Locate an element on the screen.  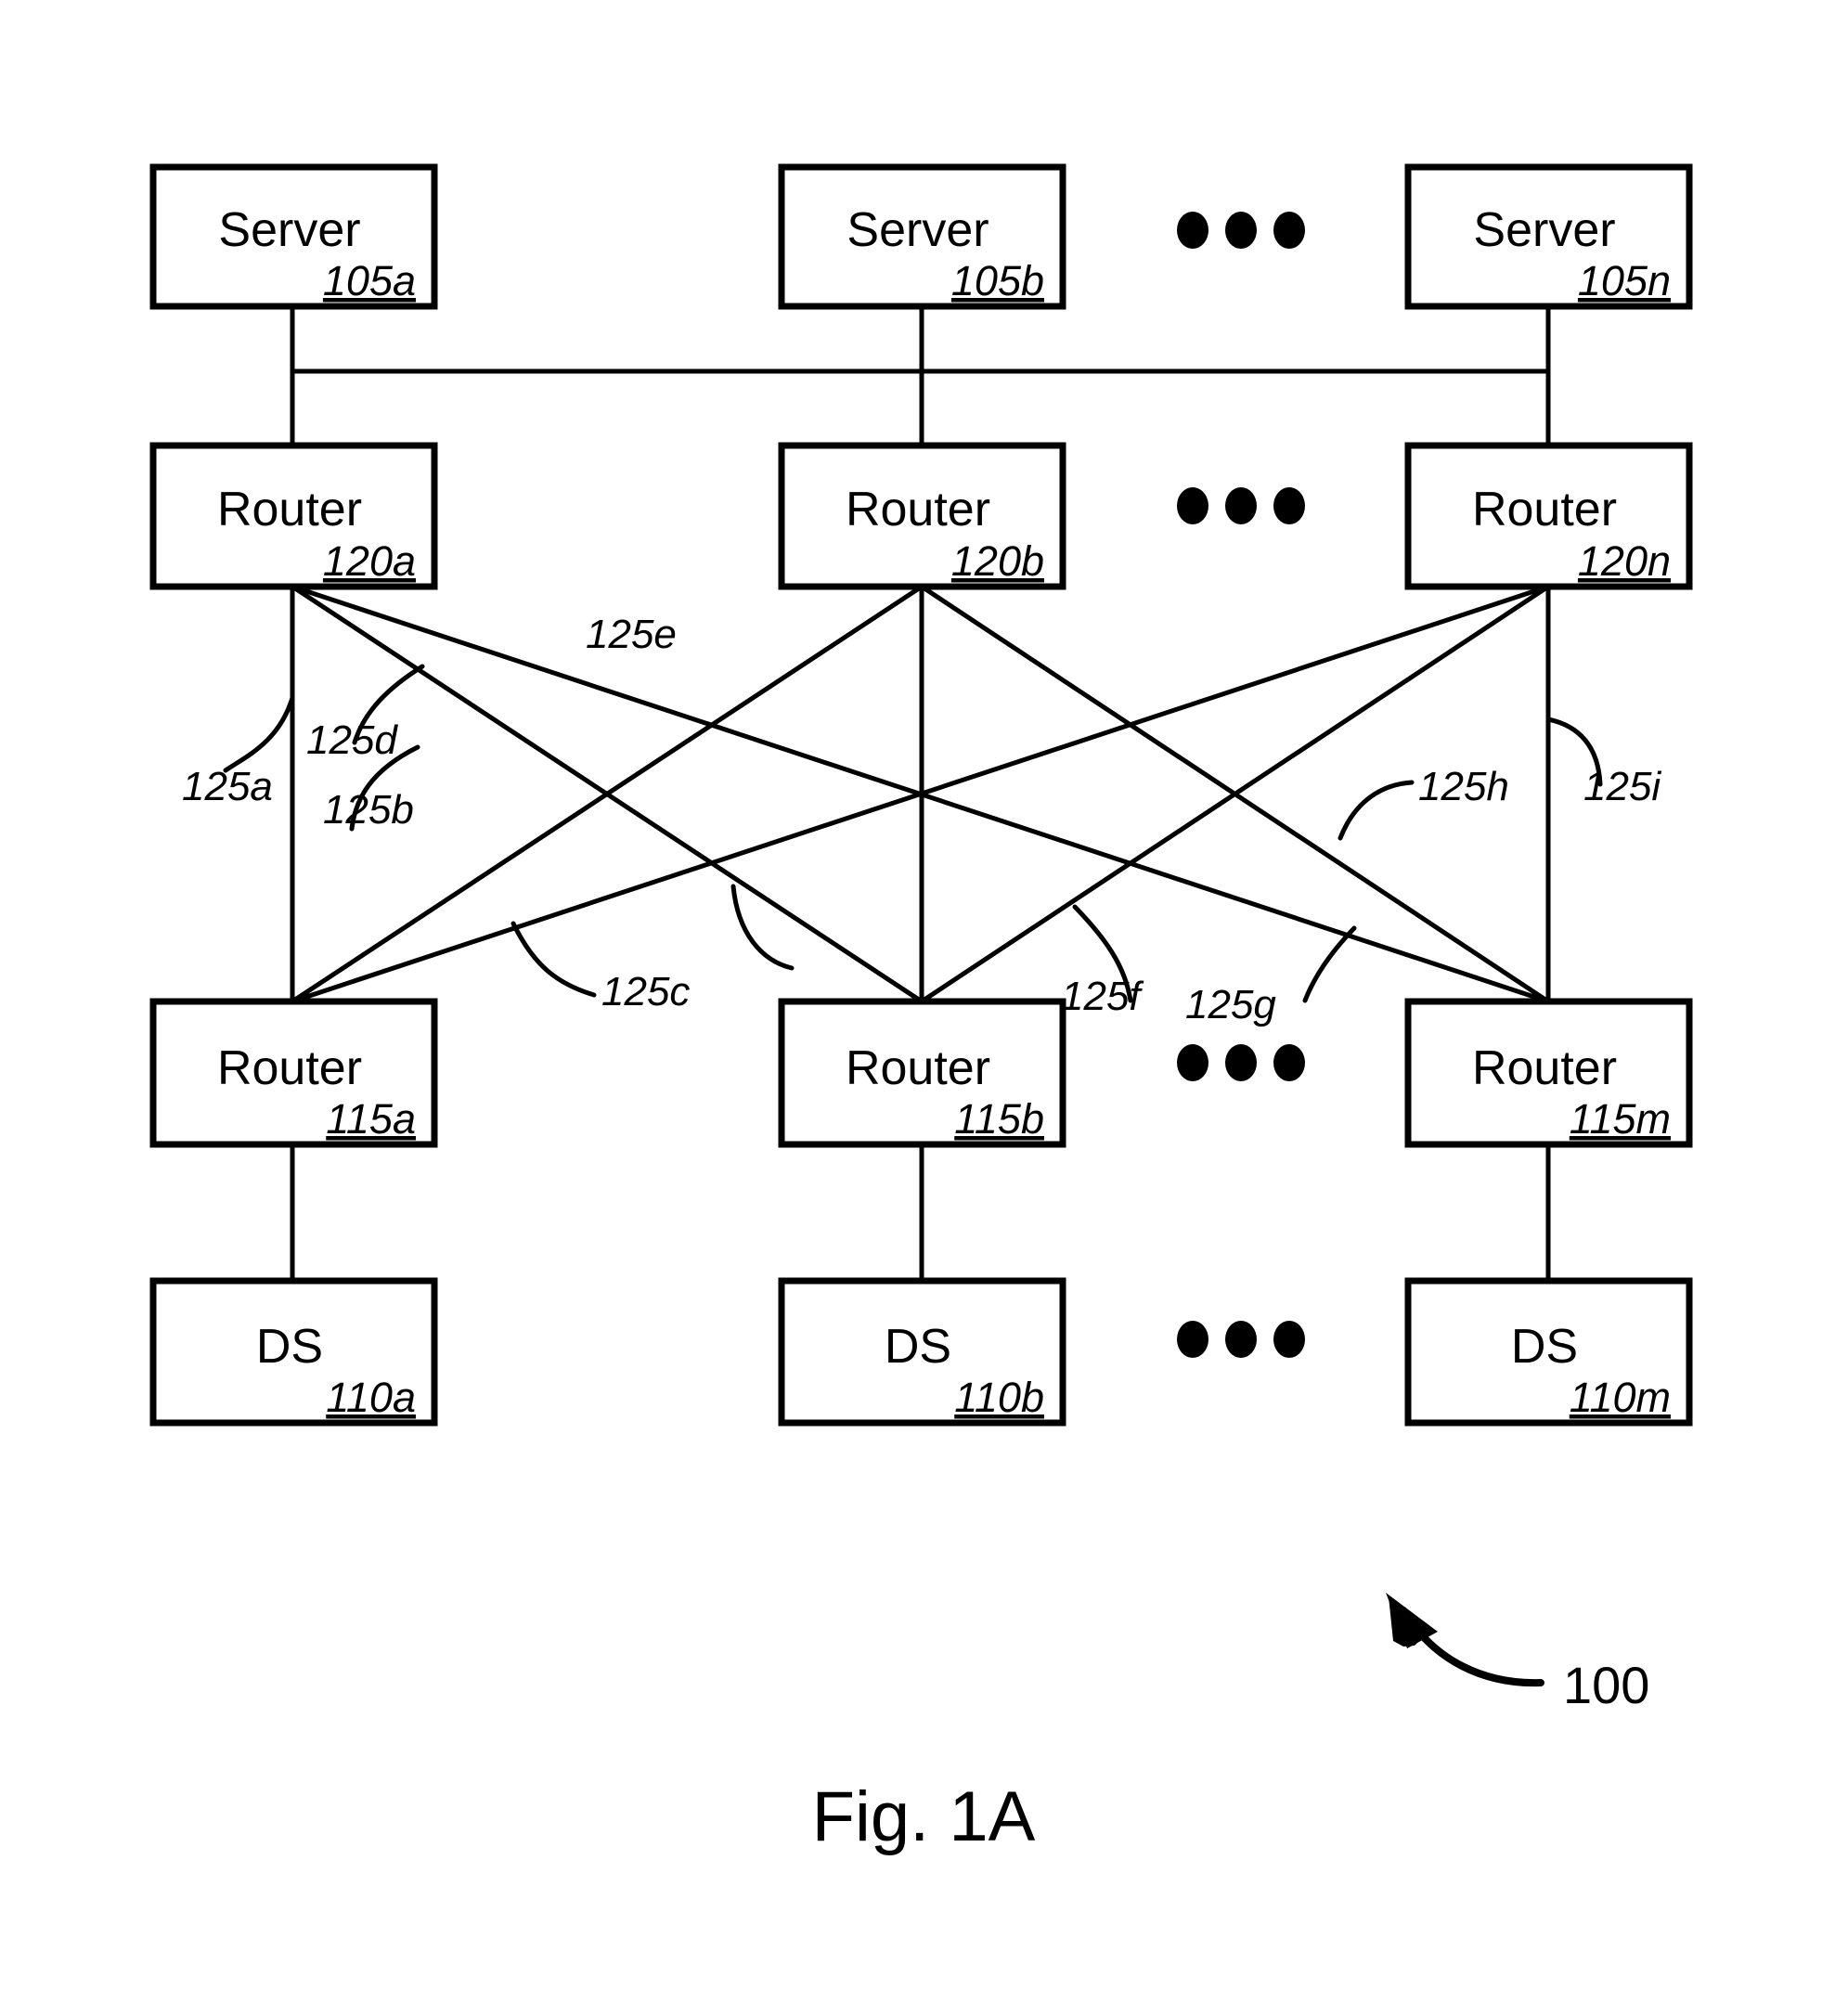
router-115b-ref: 115b is located at coordinates (999, 1119).